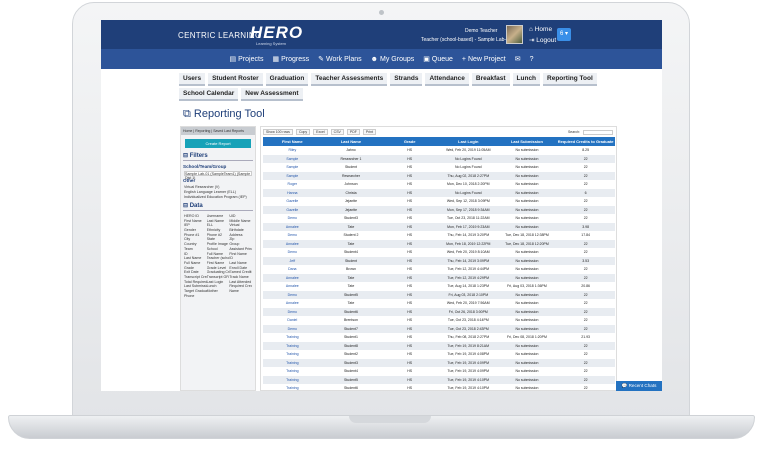 This screenshot has width=763, height=449. I want to click on data-field-checkbox: Virtual, so click(240, 225).